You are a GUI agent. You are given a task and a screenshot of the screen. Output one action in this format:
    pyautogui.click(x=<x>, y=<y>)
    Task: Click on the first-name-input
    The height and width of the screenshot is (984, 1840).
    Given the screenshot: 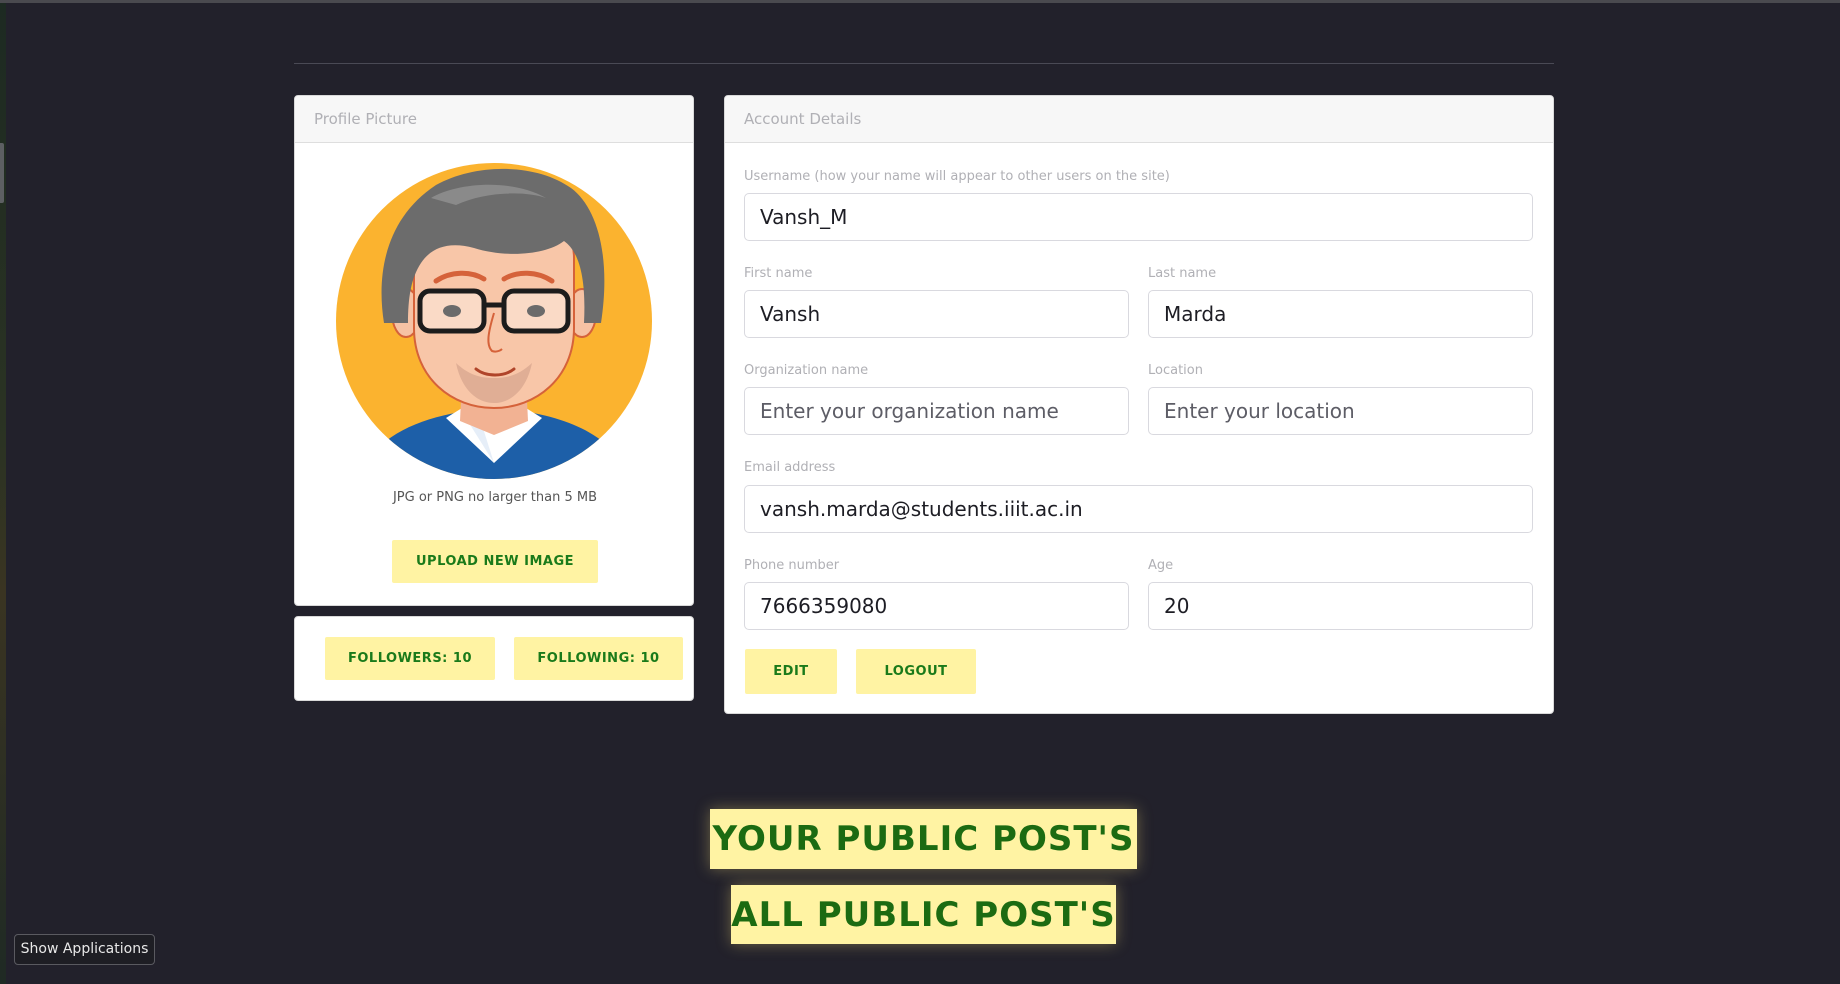 What is the action you would take?
    pyautogui.click(x=936, y=314)
    